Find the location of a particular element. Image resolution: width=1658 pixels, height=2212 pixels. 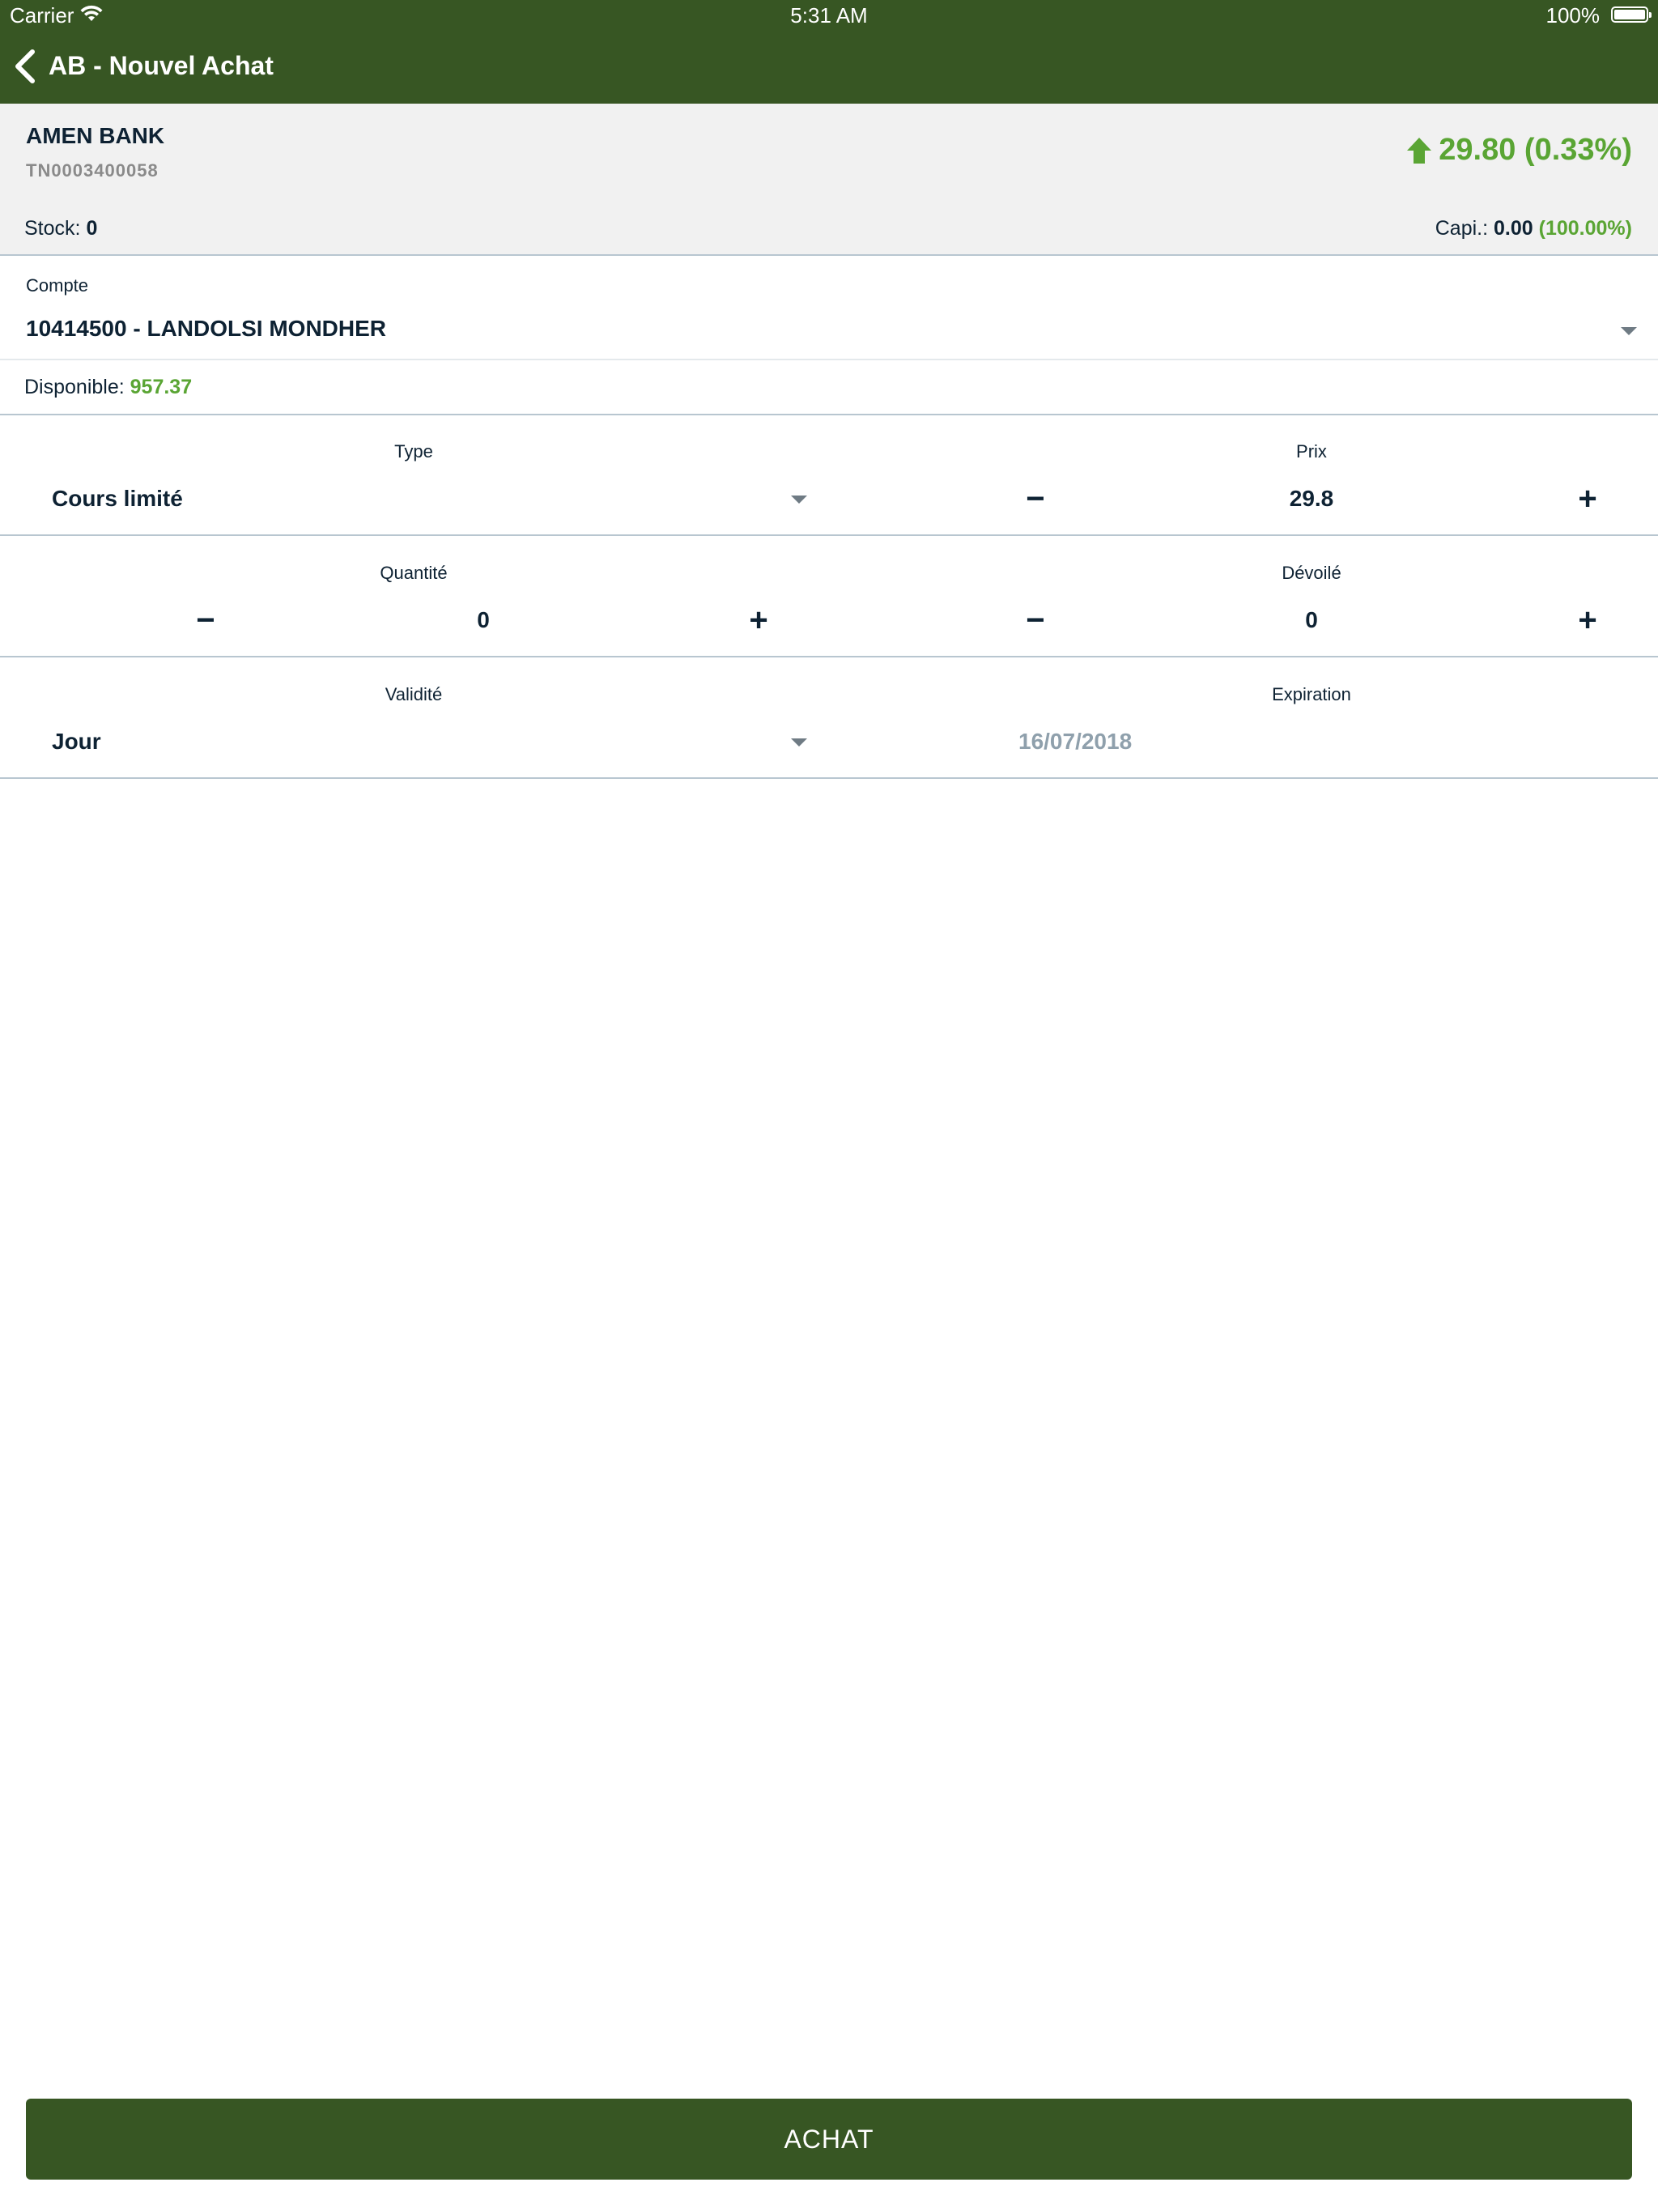

disclosed-increment-button: + is located at coordinates (1587, 620).